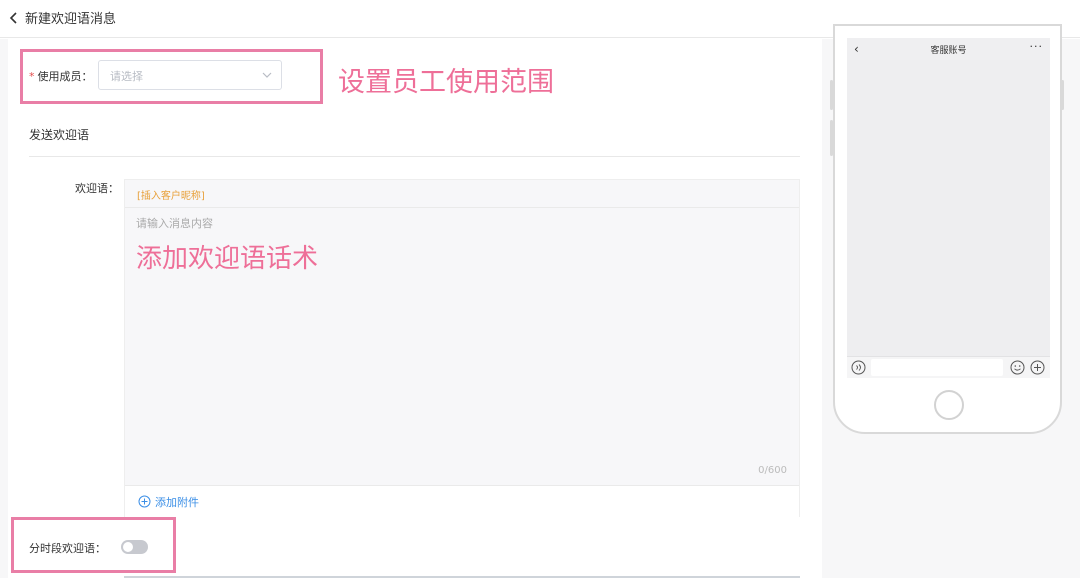  What do you see at coordinates (177, 502) in the screenshot?
I see `add-attachment-label: 添加附件` at bounding box center [177, 502].